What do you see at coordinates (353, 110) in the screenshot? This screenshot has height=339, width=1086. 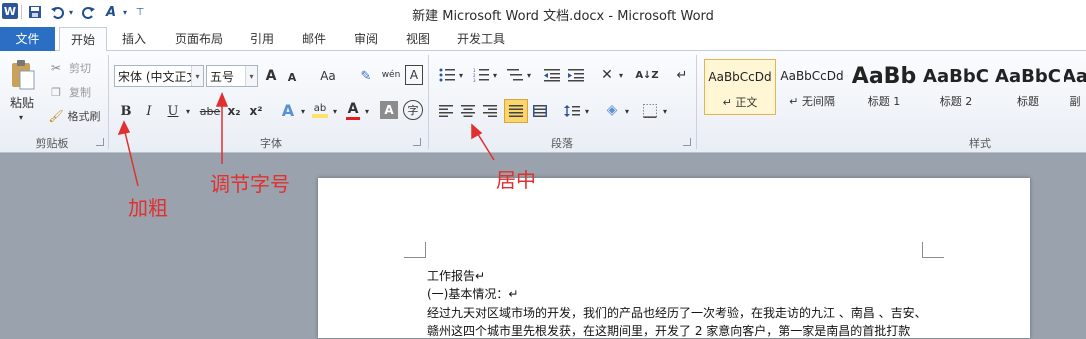 I see `font-color-icon: A` at bounding box center [353, 110].